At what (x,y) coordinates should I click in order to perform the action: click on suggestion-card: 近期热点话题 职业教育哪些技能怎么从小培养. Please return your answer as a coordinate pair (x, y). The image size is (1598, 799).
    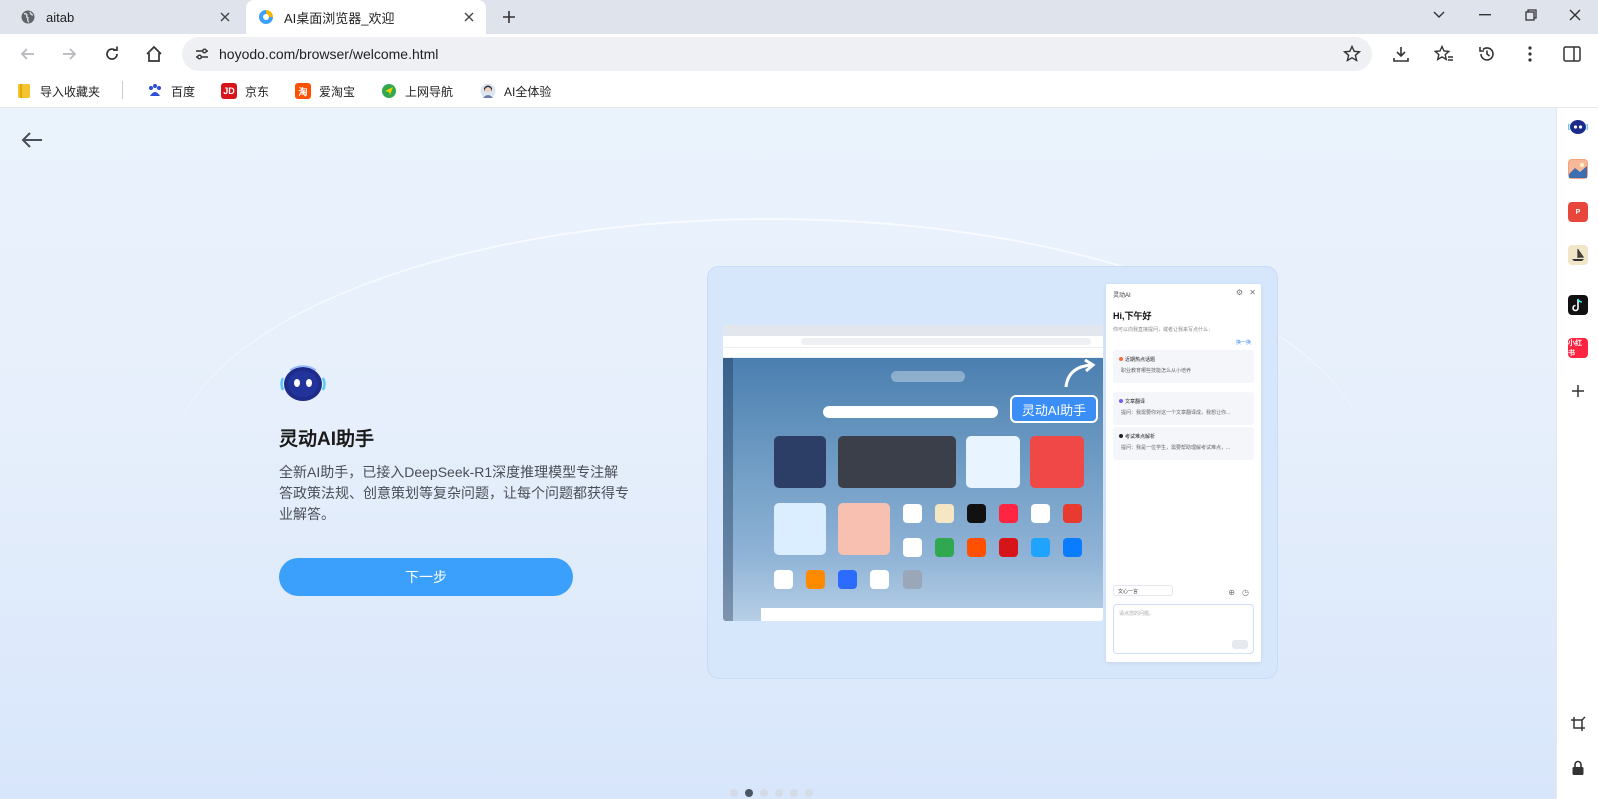
    Looking at the image, I should click on (1183, 366).